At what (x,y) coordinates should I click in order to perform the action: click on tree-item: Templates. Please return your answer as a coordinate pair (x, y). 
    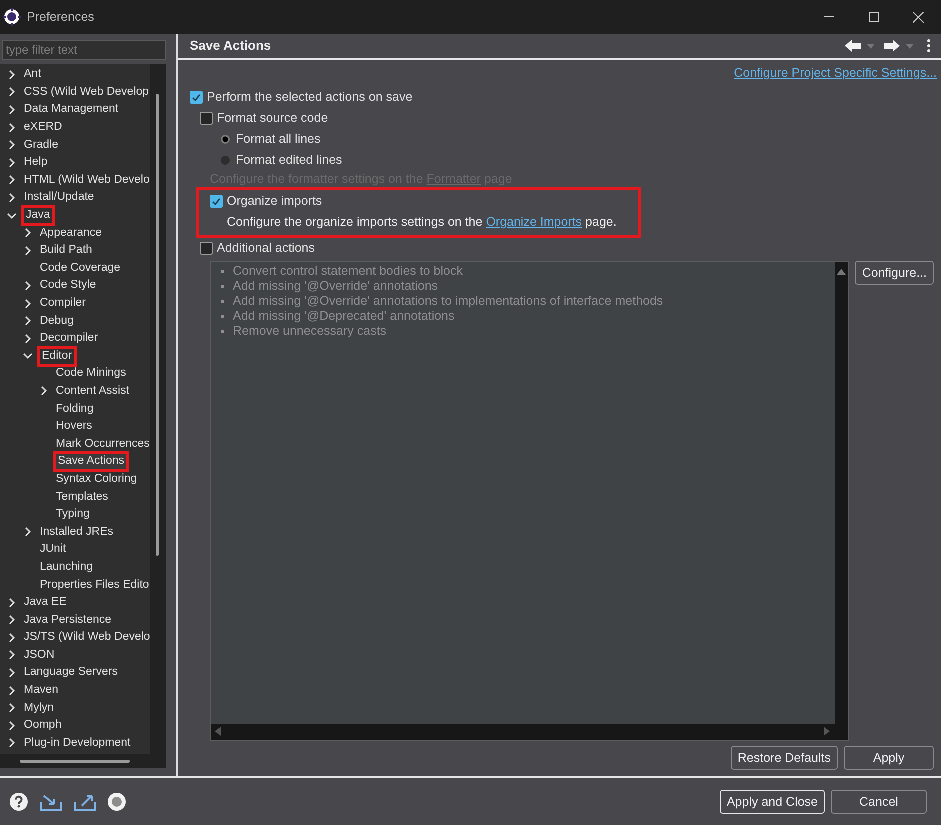
    Looking at the image, I should click on (82, 497).